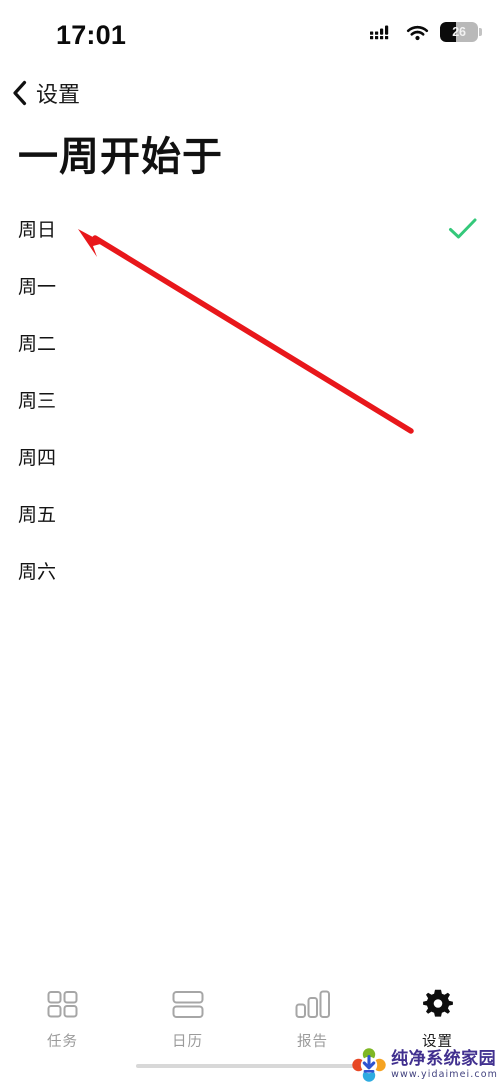 This screenshot has height=1084, width=500. What do you see at coordinates (444, 1058) in the screenshot?
I see `watermark-title: 纯净系统家园` at bounding box center [444, 1058].